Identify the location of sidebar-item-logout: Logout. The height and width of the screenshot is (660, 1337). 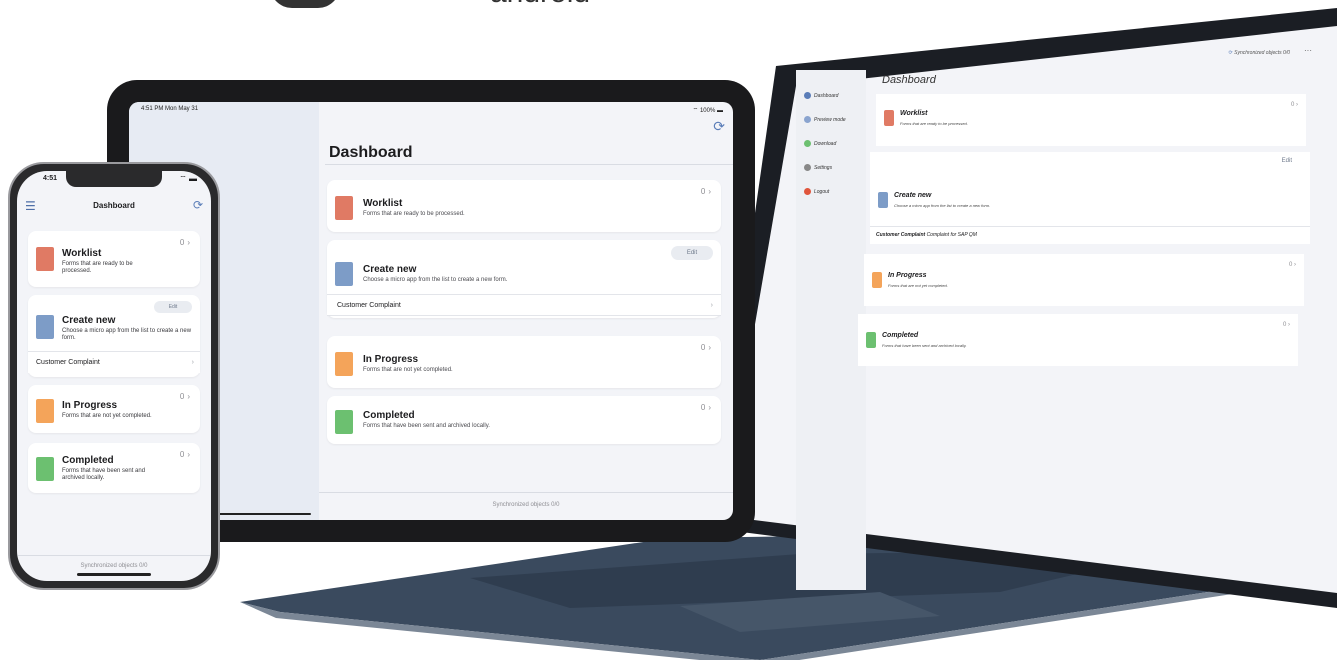
(816, 191).